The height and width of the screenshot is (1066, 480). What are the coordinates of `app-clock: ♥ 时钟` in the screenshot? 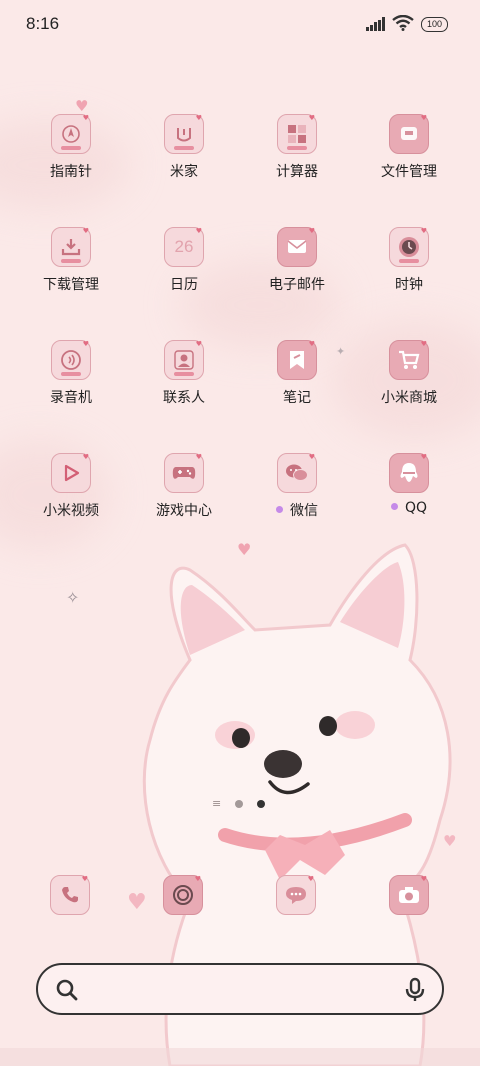 It's located at (409, 260).